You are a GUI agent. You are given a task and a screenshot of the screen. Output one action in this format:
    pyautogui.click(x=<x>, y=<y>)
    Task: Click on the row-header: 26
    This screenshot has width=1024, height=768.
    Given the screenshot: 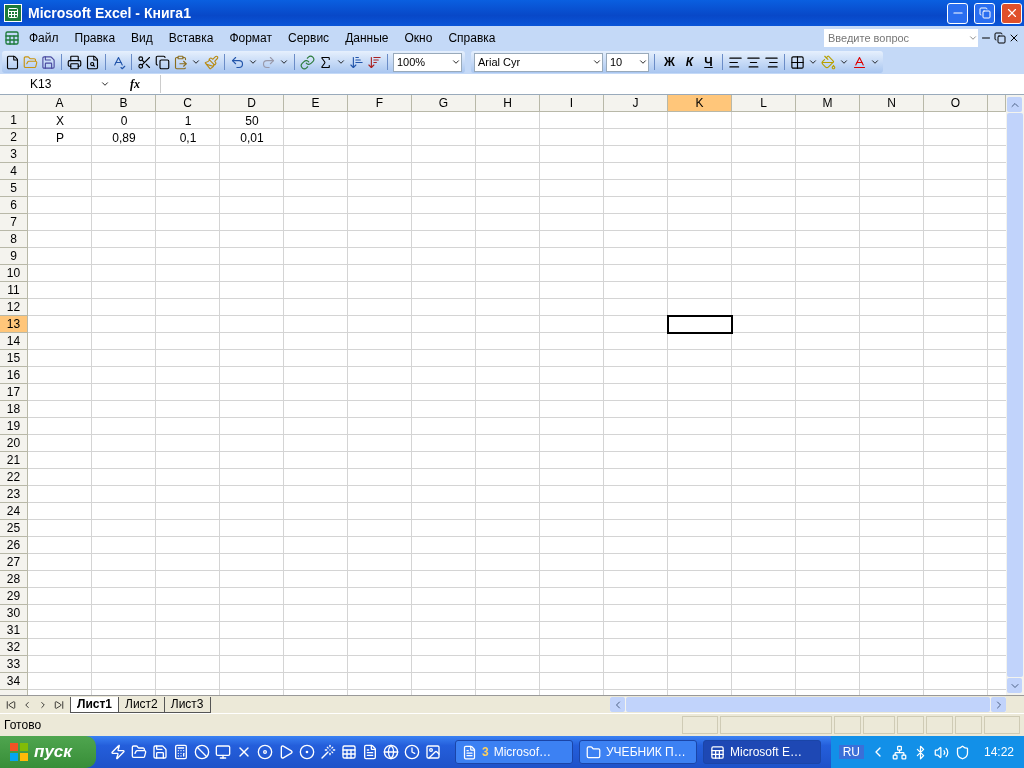 What is the action you would take?
    pyautogui.click(x=14, y=545)
    